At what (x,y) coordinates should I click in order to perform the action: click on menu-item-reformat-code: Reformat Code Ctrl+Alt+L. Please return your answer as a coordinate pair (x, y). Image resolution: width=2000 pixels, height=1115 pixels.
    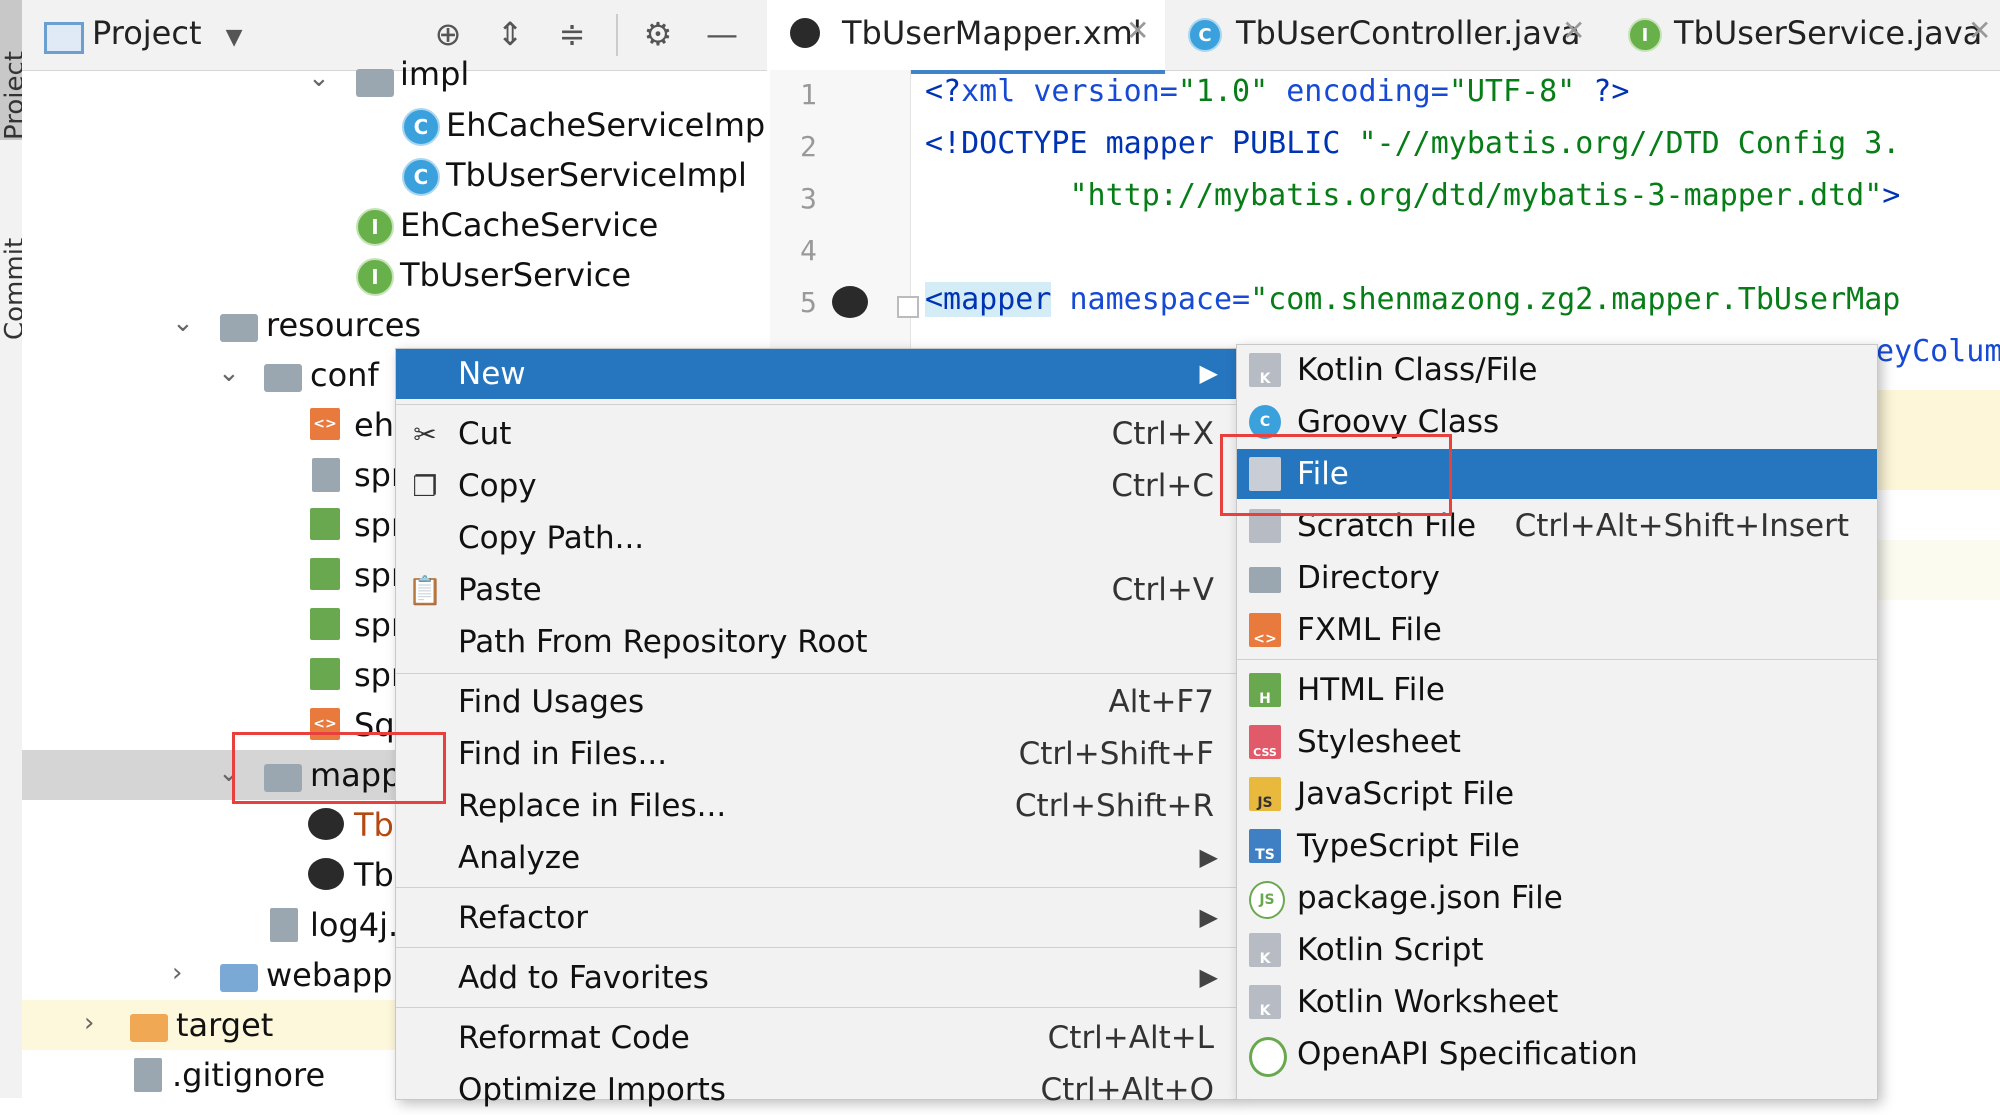
    Looking at the image, I should click on (816, 1038).